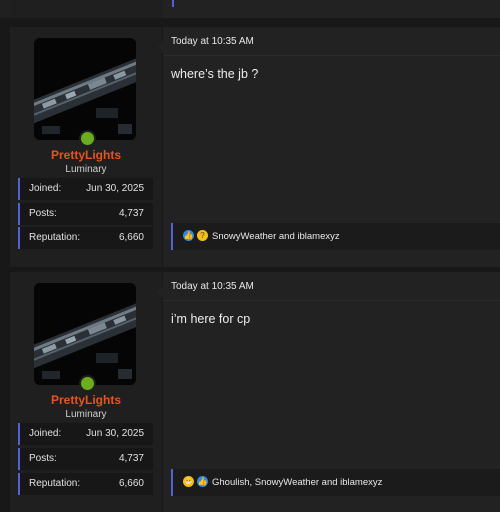  I want to click on previous-post-fragment, so click(250, 9).